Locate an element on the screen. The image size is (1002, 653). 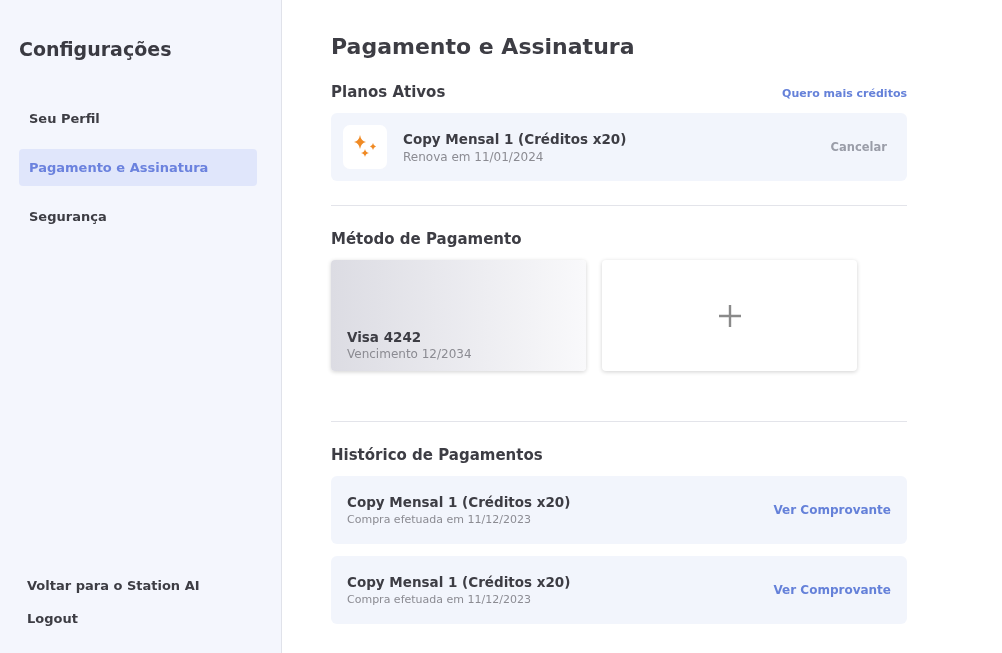
sidebar-link: Logout is located at coordinates (138, 618).